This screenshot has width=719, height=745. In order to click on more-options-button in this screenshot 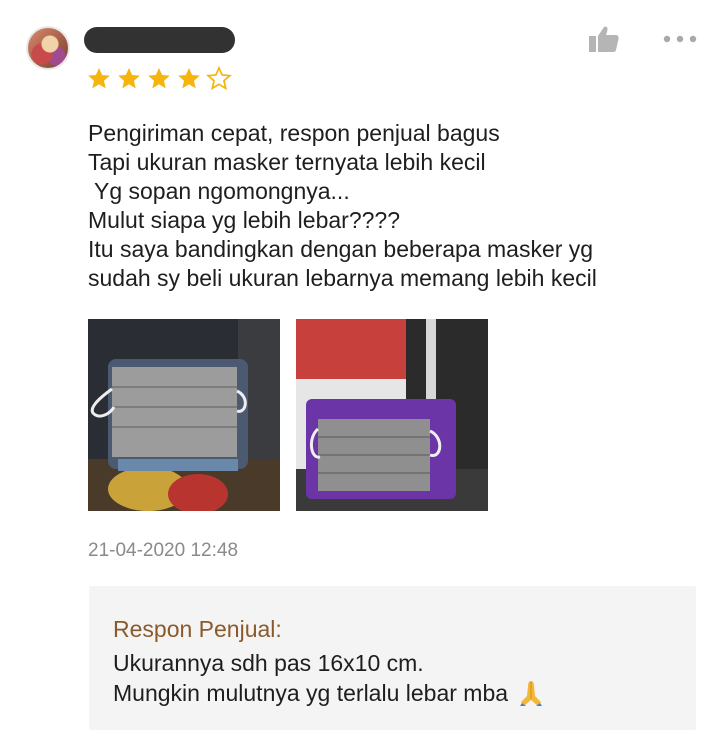, I will do `click(680, 39)`.